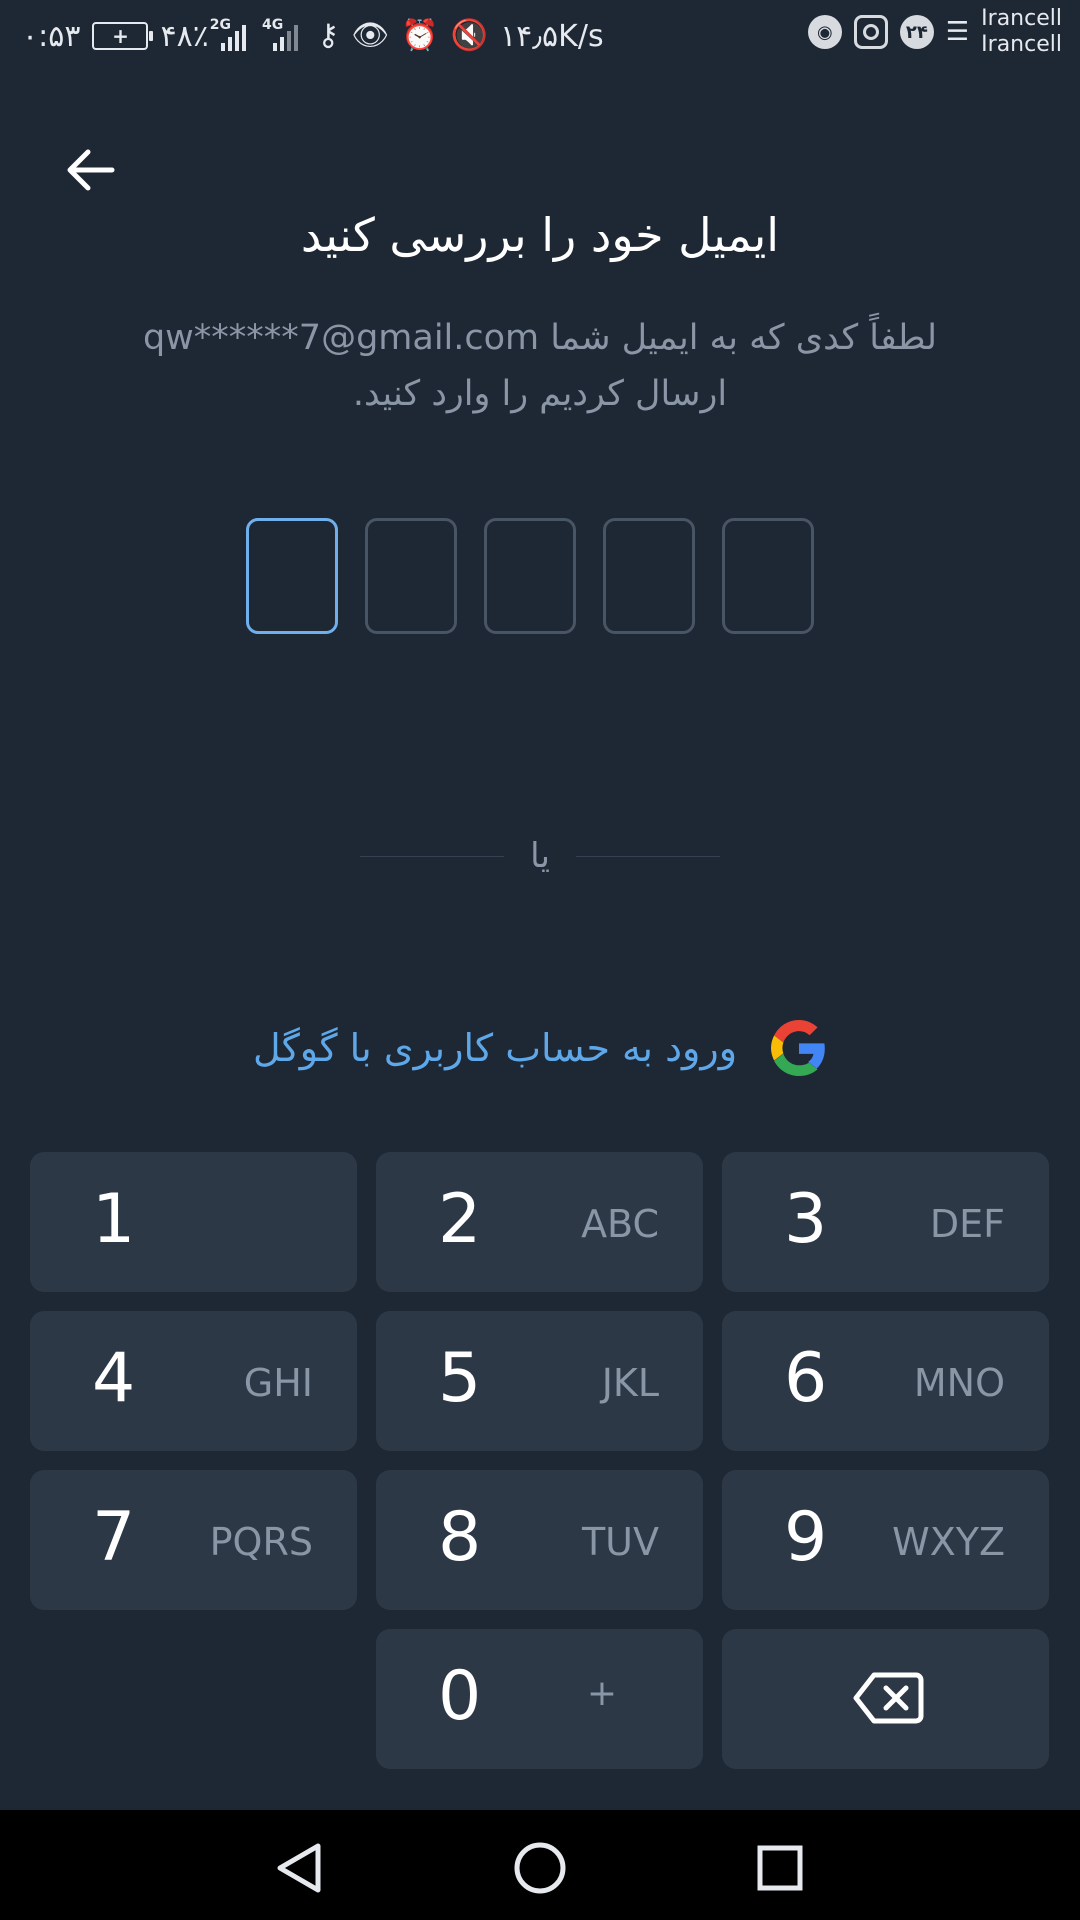 Image resolution: width=1080 pixels, height=1920 pixels. I want to click on key-number: 9, so click(806, 1537).